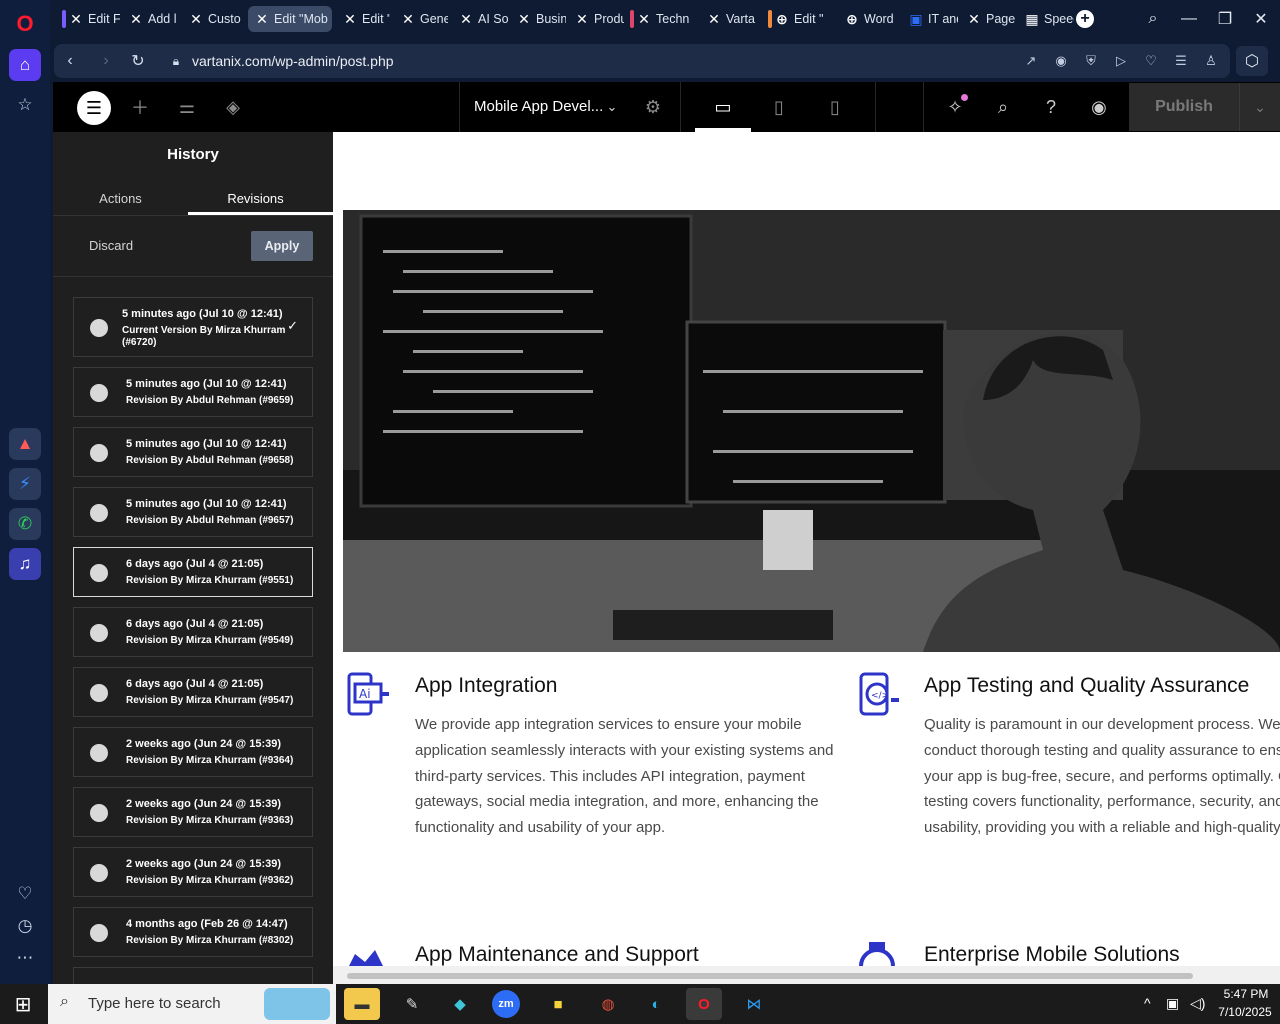  What do you see at coordinates (1246, 994) in the screenshot?
I see `clock-time: 5:47 PM` at bounding box center [1246, 994].